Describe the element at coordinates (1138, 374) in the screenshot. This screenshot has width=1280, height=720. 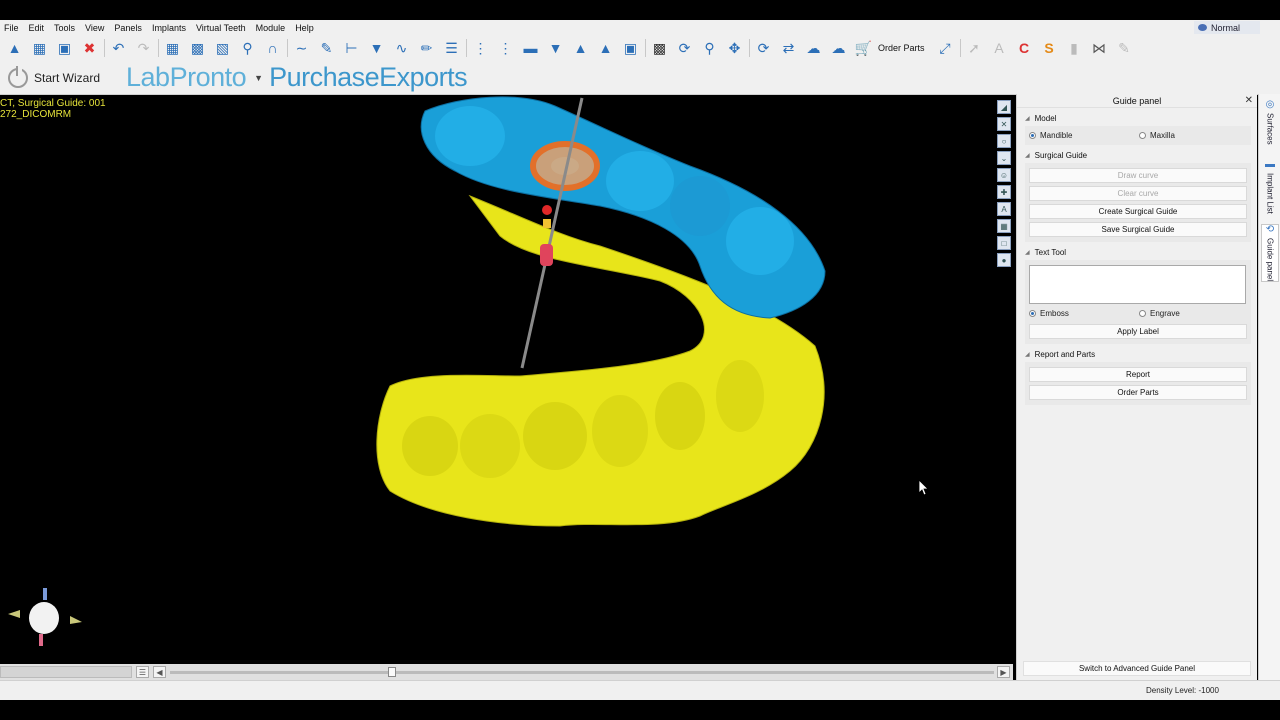
I see `report-button: Report` at that location.